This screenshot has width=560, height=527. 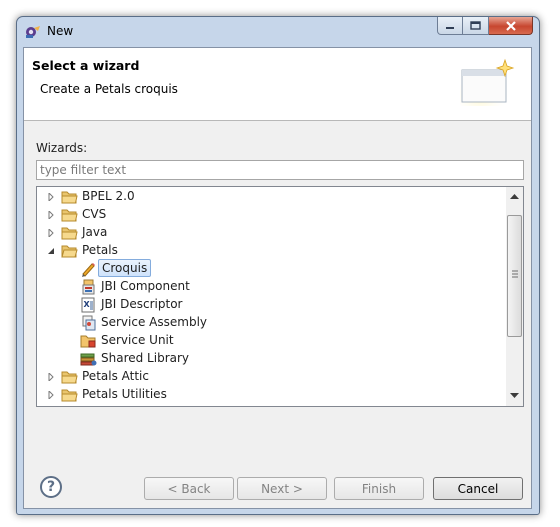 I want to click on service-unit-icon, so click(x=88, y=341).